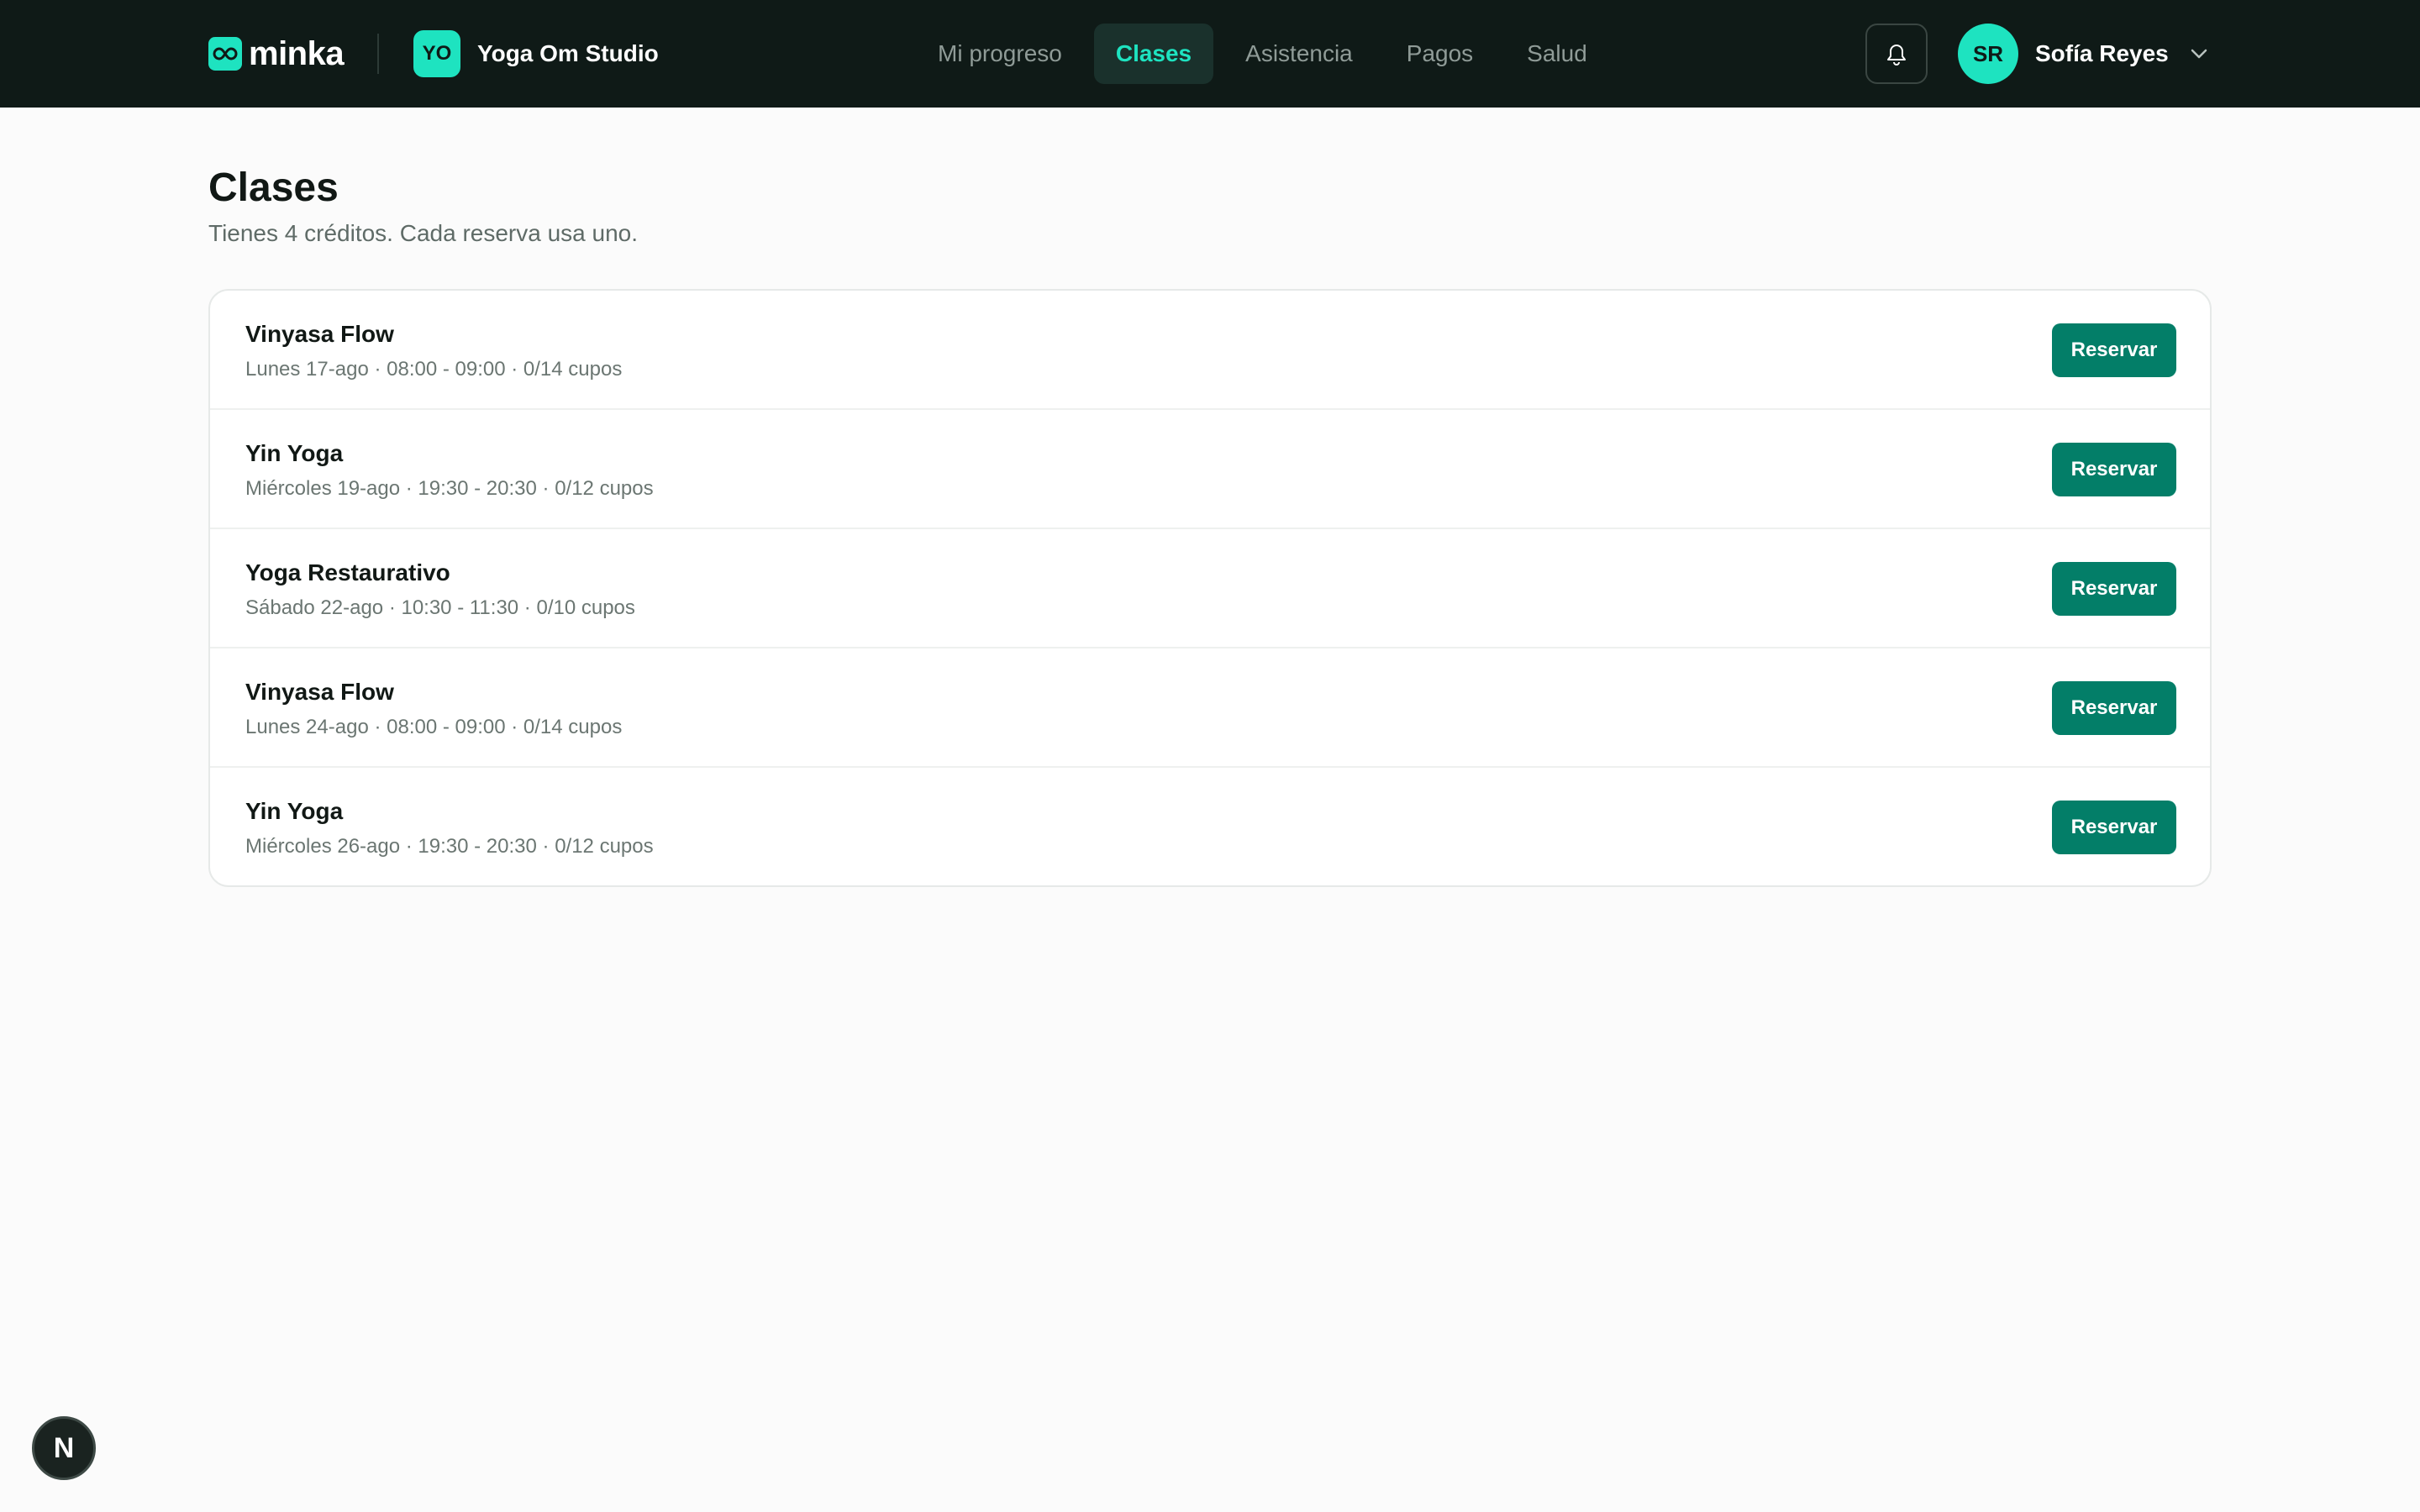 Image resolution: width=2420 pixels, height=1512 pixels. What do you see at coordinates (2199, 54) in the screenshot?
I see `chevron-down-icon` at bounding box center [2199, 54].